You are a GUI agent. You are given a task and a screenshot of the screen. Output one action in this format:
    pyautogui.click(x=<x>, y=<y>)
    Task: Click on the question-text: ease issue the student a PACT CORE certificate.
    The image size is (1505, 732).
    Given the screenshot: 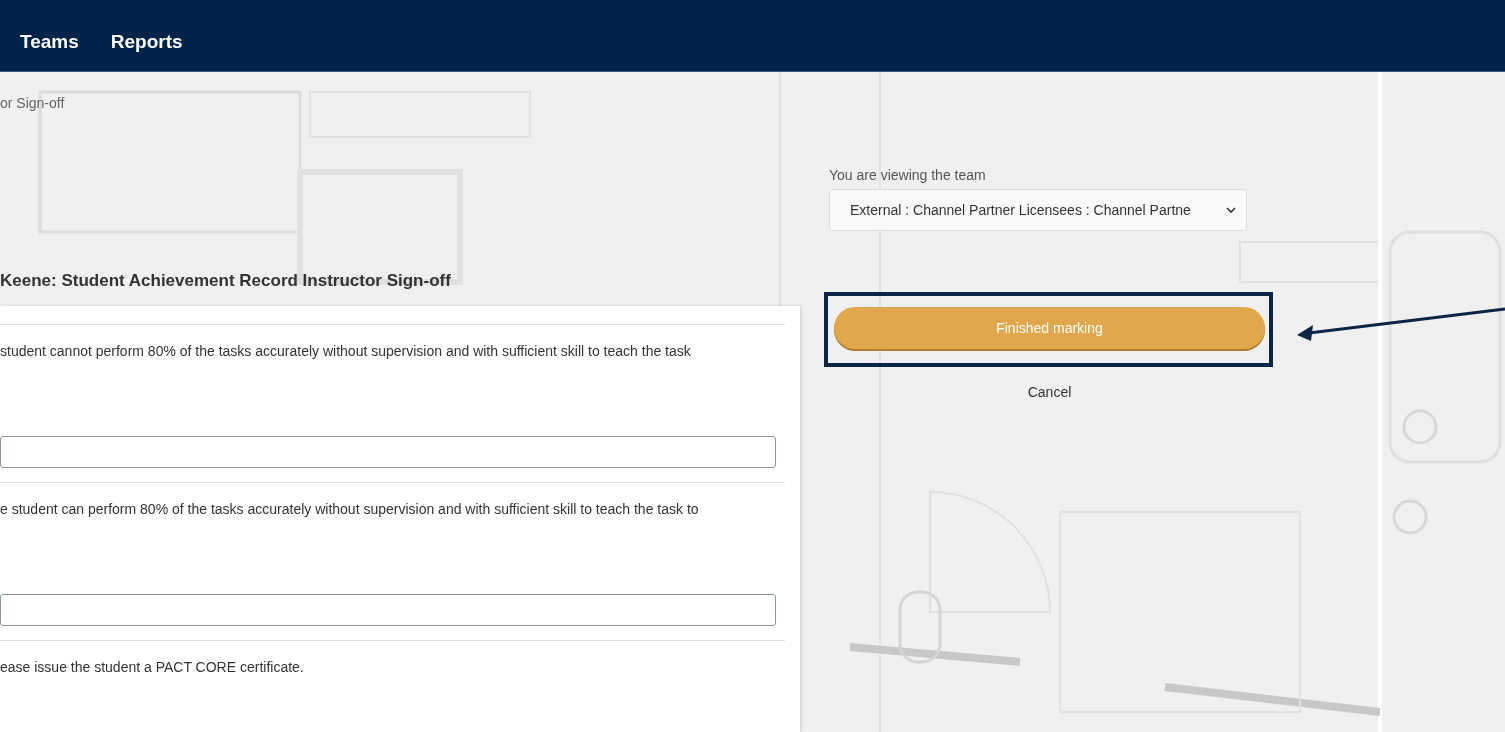 What is the action you would take?
    pyautogui.click(x=152, y=667)
    